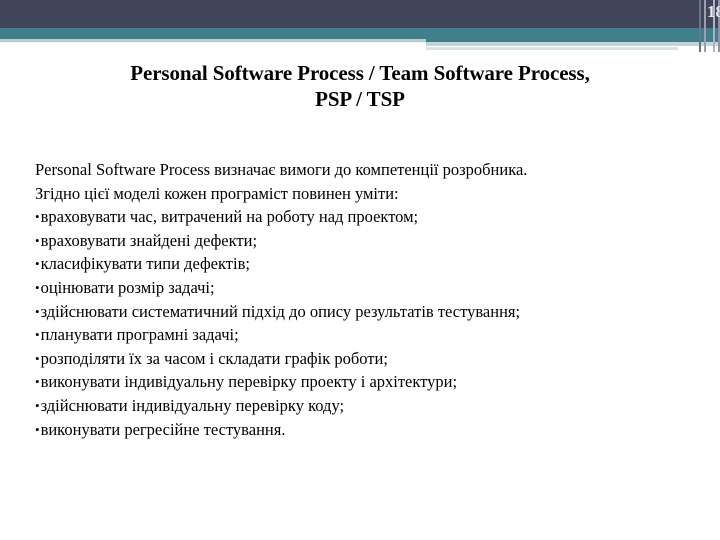 The width and height of the screenshot is (720, 540). I want to click on page-number: 18, so click(713, 11).